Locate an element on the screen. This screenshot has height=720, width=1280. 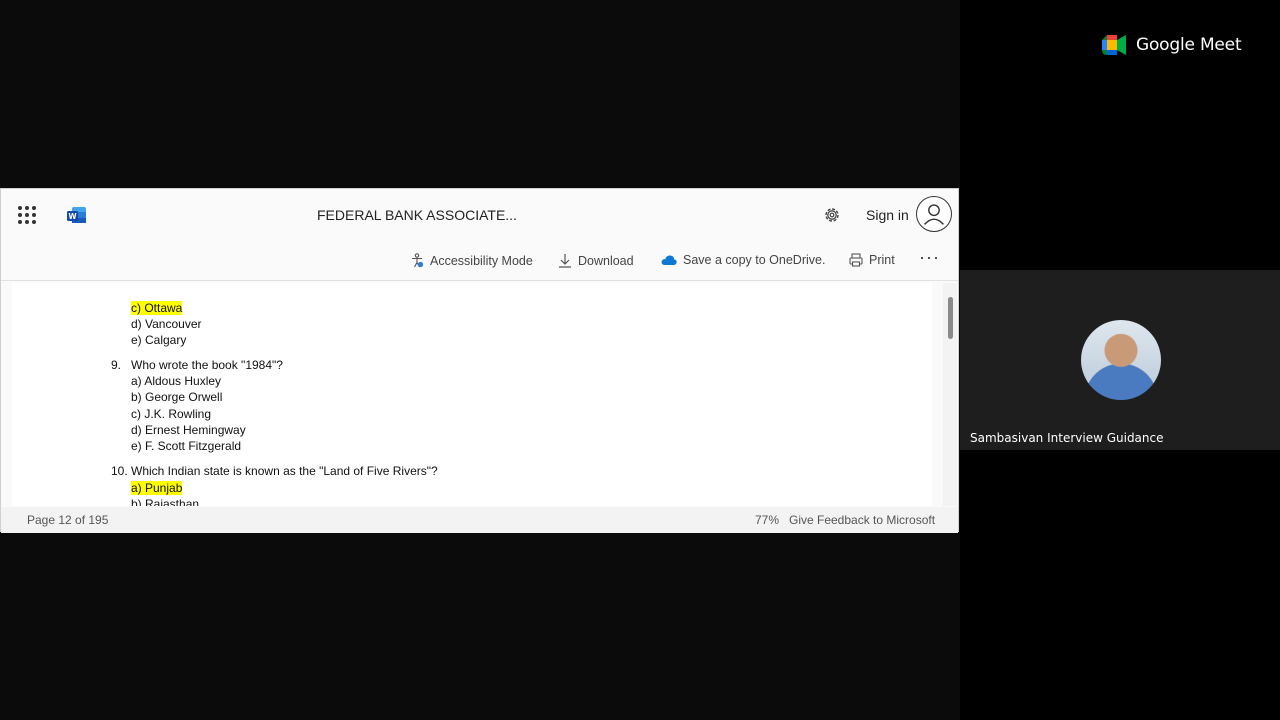
printer-icon is located at coordinates (856, 260).